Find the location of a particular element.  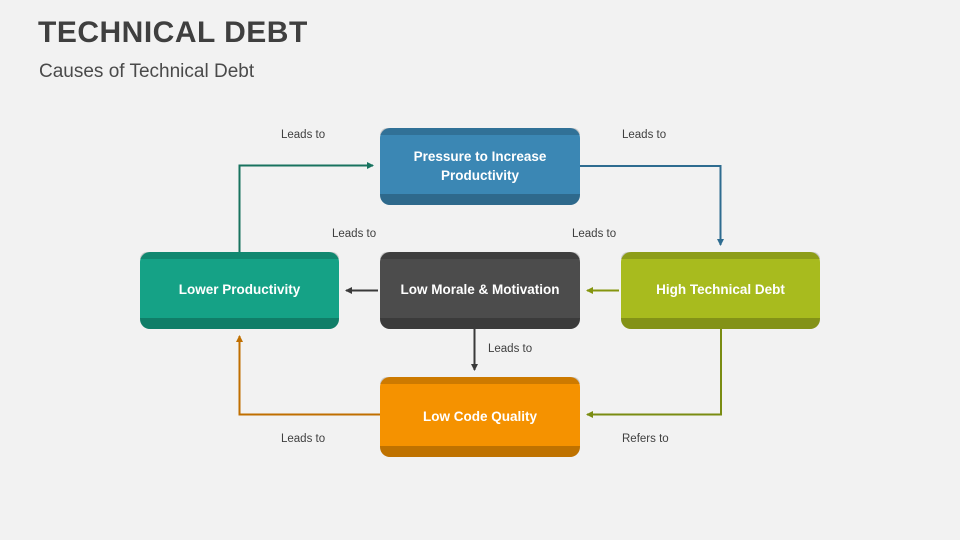

edge-label-lowerproductivity-to-pressure: Leads to is located at coordinates (303, 135).